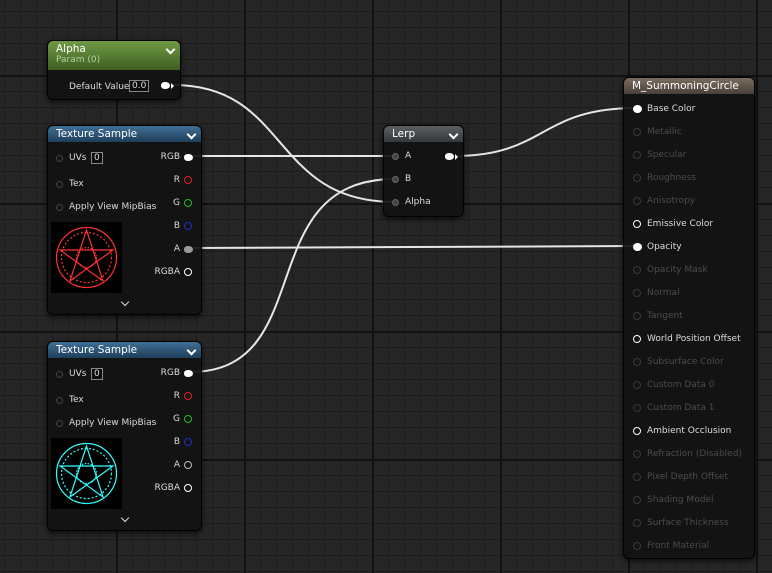 This screenshot has width=772, height=573. What do you see at coordinates (78, 374) in the screenshot?
I see `uvs-label: UVs` at bounding box center [78, 374].